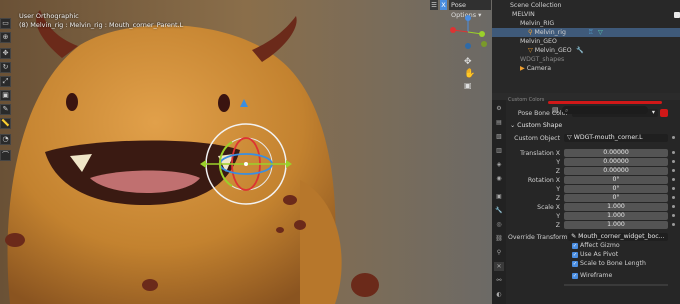 The height and width of the screenshot is (304, 680). I want to click on override-transform-label: Override Transform, so click(538, 237).